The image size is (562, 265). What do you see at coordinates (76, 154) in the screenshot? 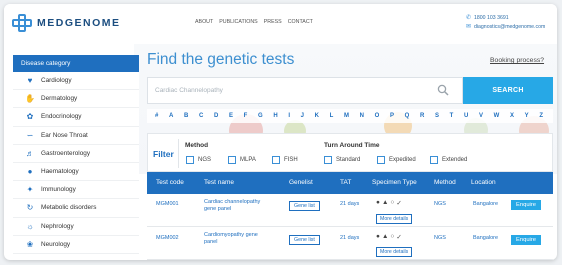
I see `sidebar-item-gastroenterology: ♬ Gastroenterology` at bounding box center [76, 154].